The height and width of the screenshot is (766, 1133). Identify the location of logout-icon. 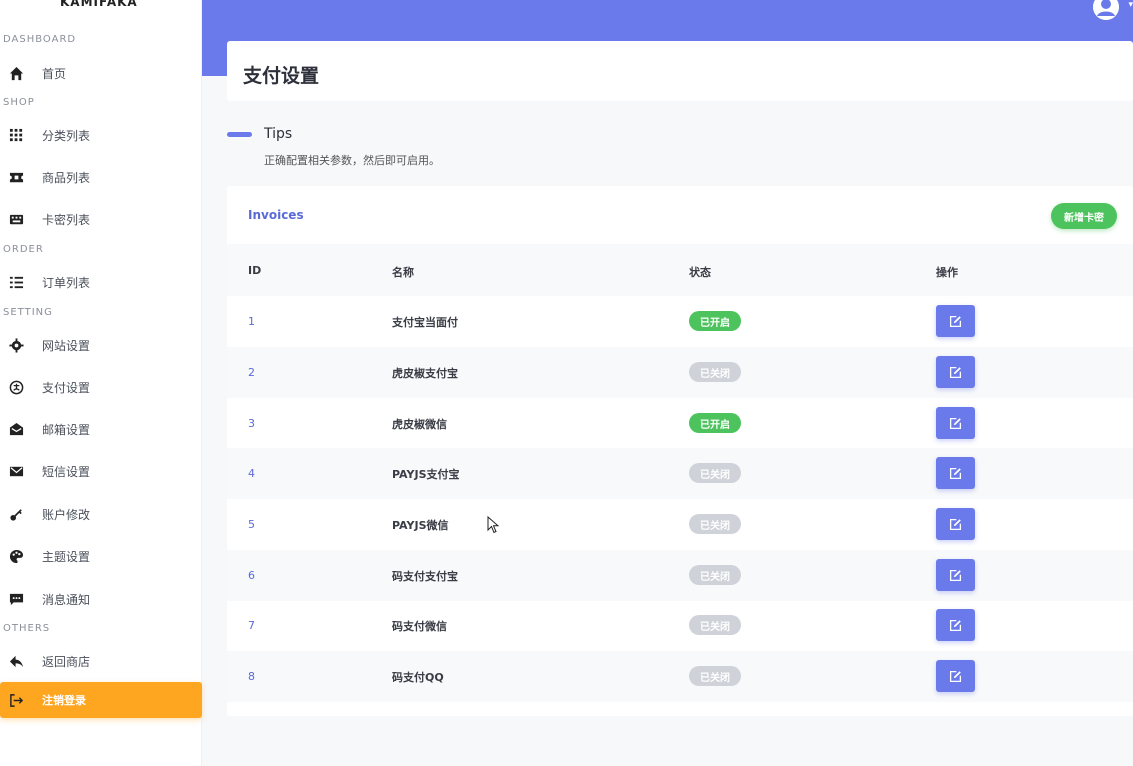
(16, 700).